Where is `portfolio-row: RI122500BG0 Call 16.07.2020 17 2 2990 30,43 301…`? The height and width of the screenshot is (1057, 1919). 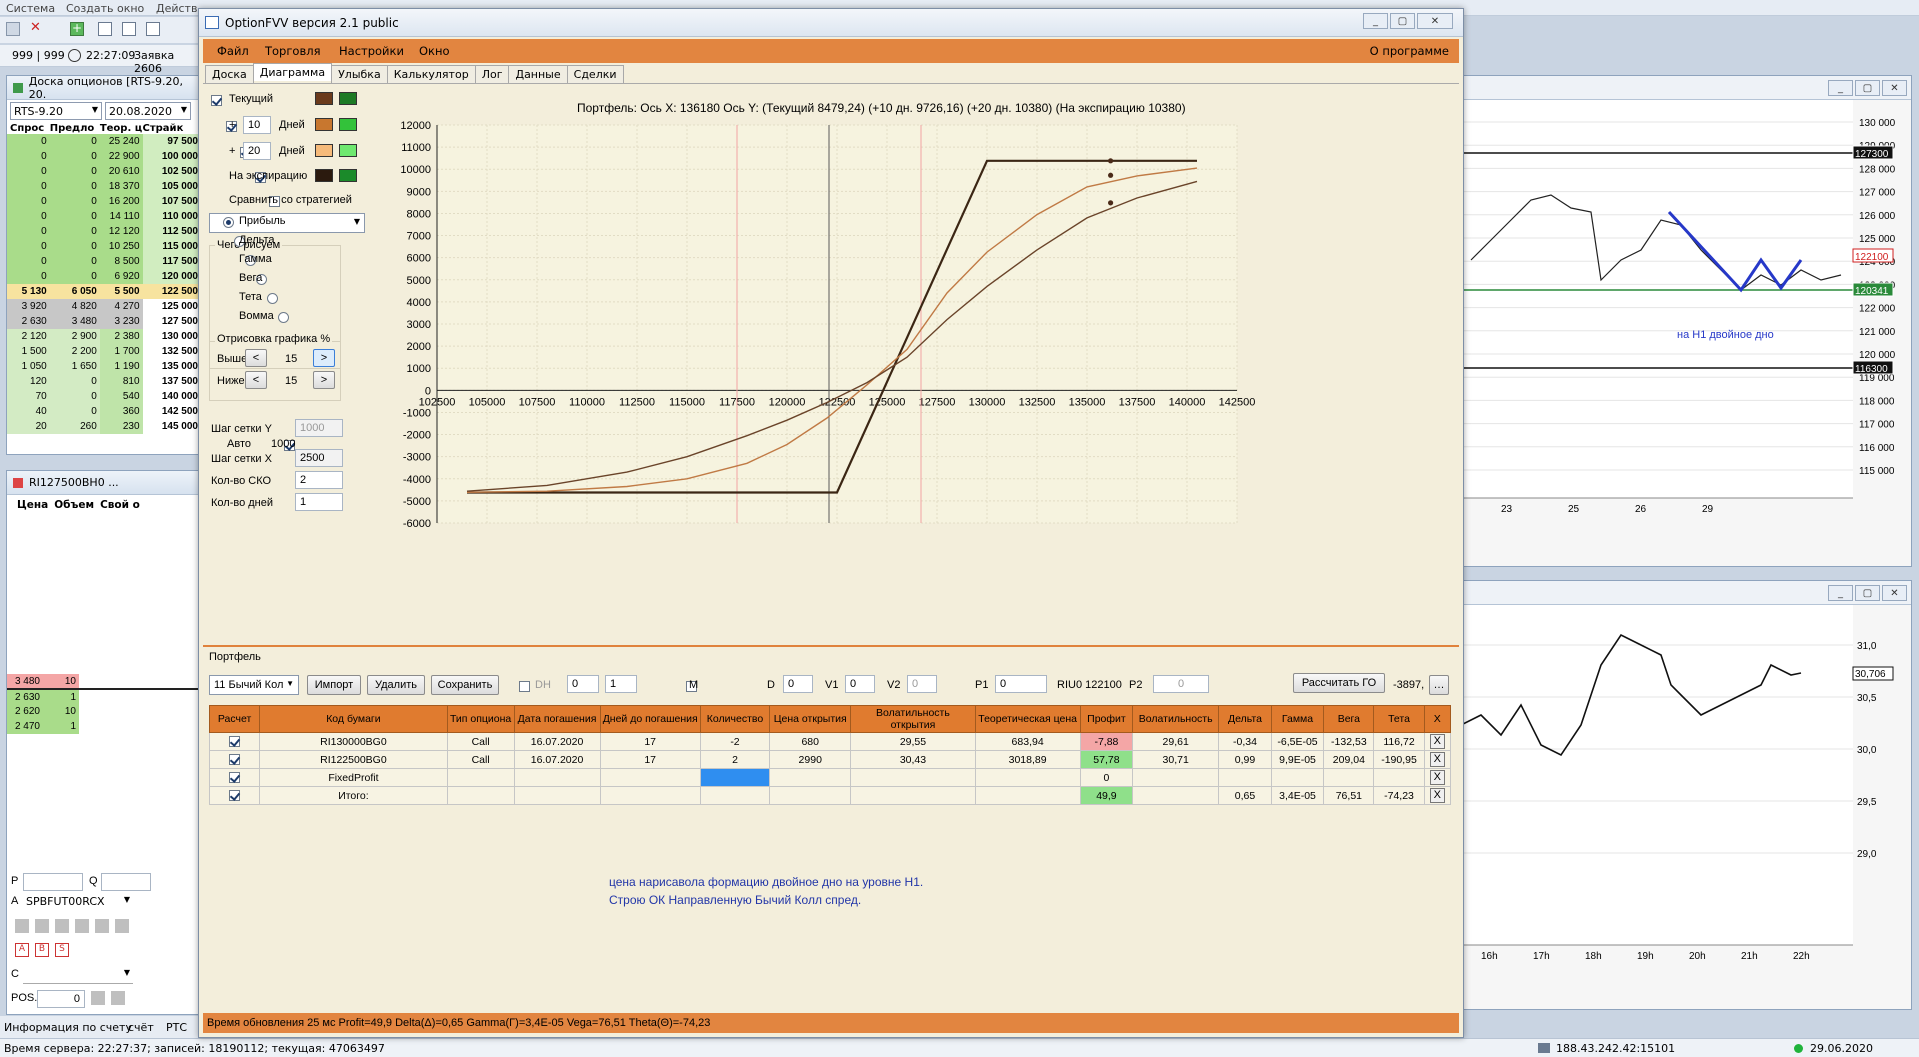
portfolio-row: RI122500BG0 Call 16.07.2020 17 2 2990 30,43 301… is located at coordinates (830, 759).